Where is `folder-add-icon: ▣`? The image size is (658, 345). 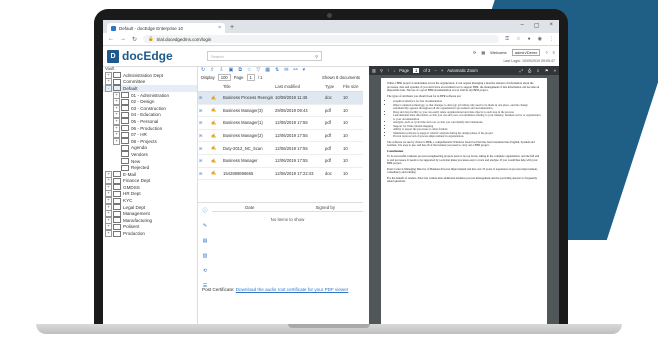 folder-add-icon: ▣ is located at coordinates (231, 70).